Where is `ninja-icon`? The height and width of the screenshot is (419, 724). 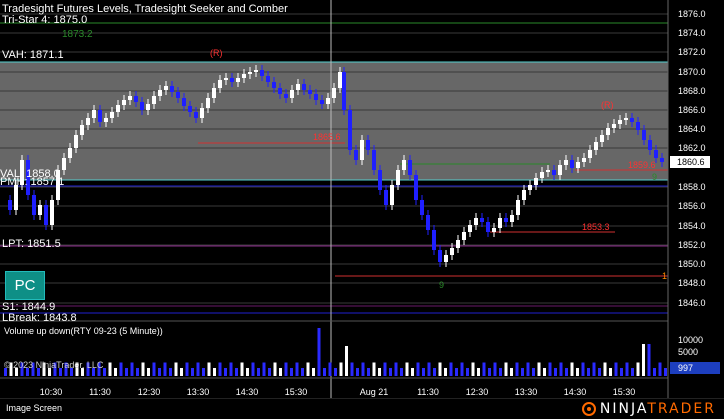
ninja-icon is located at coordinates (588, 409).